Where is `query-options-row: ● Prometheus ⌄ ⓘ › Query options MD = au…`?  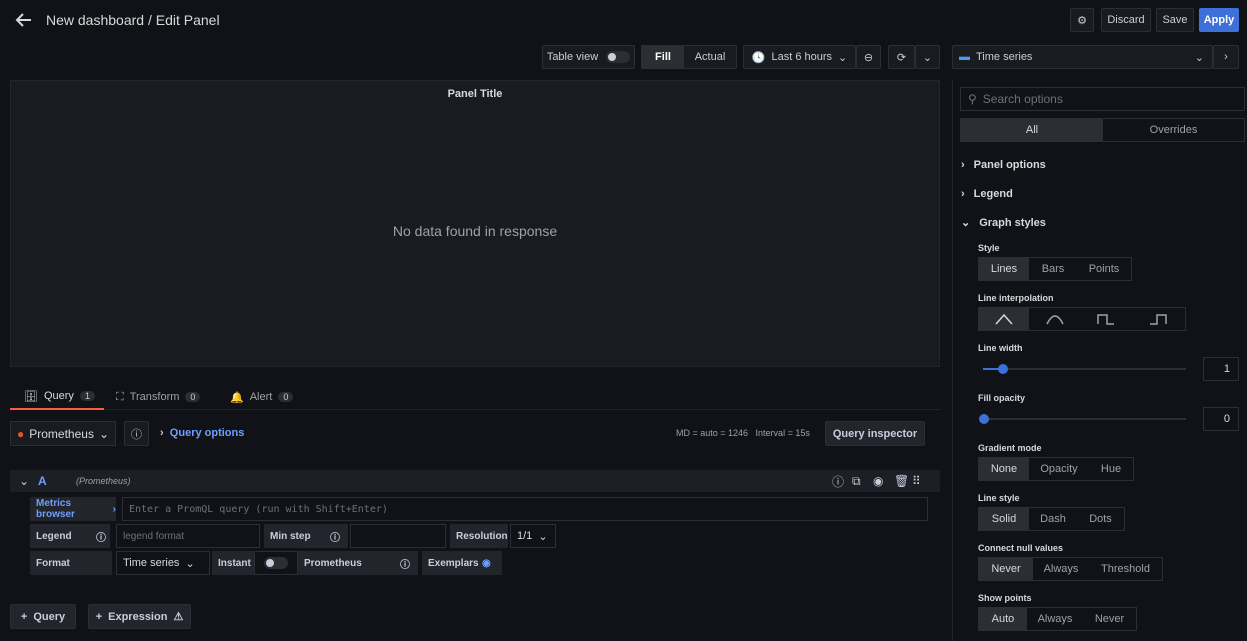 query-options-row: ● Prometheus ⌄ ⓘ › Query options MD = au… is located at coordinates (475, 433).